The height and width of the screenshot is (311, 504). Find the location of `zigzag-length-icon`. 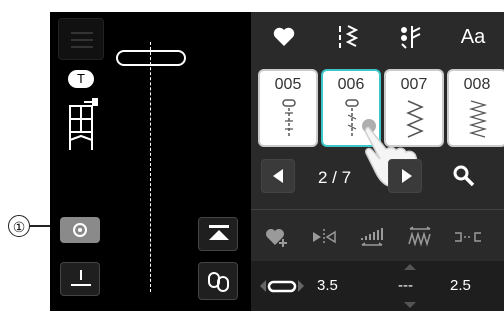

zigzag-length-icon is located at coordinates (419, 236).